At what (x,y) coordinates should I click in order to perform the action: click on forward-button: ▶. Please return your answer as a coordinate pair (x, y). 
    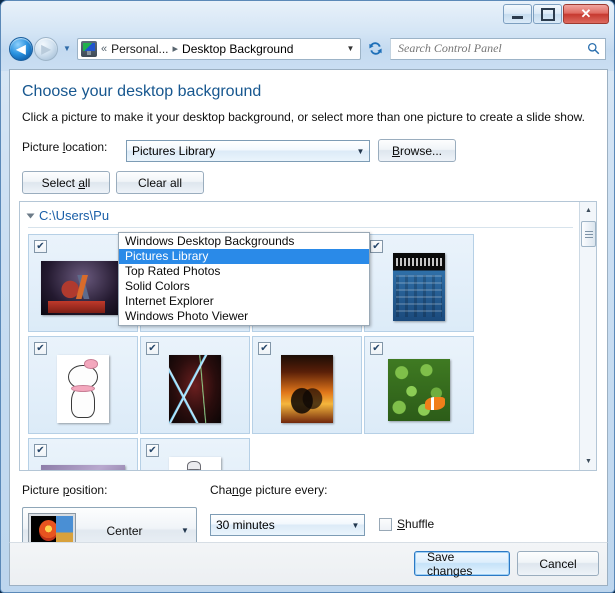
    Looking at the image, I should click on (46, 48).